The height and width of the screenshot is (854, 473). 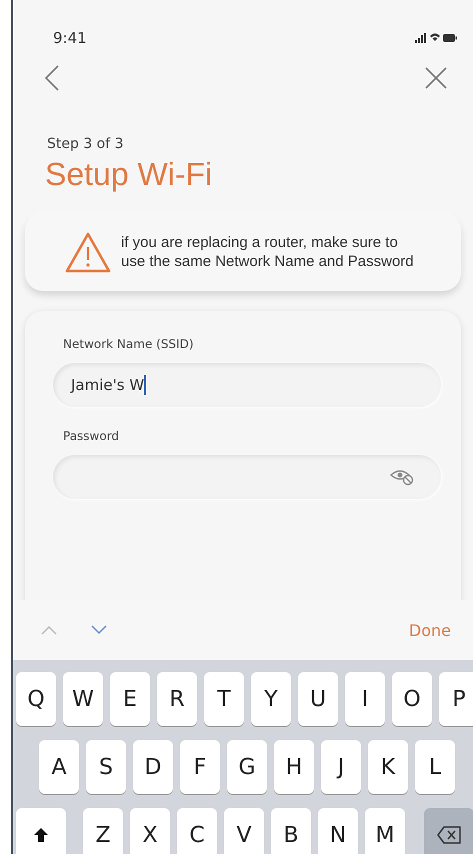 I want to click on keyboard-key: B, so click(x=291, y=831).